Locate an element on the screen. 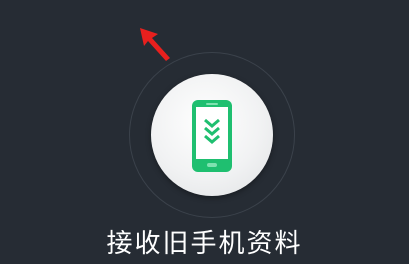  receive-old-phone-data-button is located at coordinates (212, 135).